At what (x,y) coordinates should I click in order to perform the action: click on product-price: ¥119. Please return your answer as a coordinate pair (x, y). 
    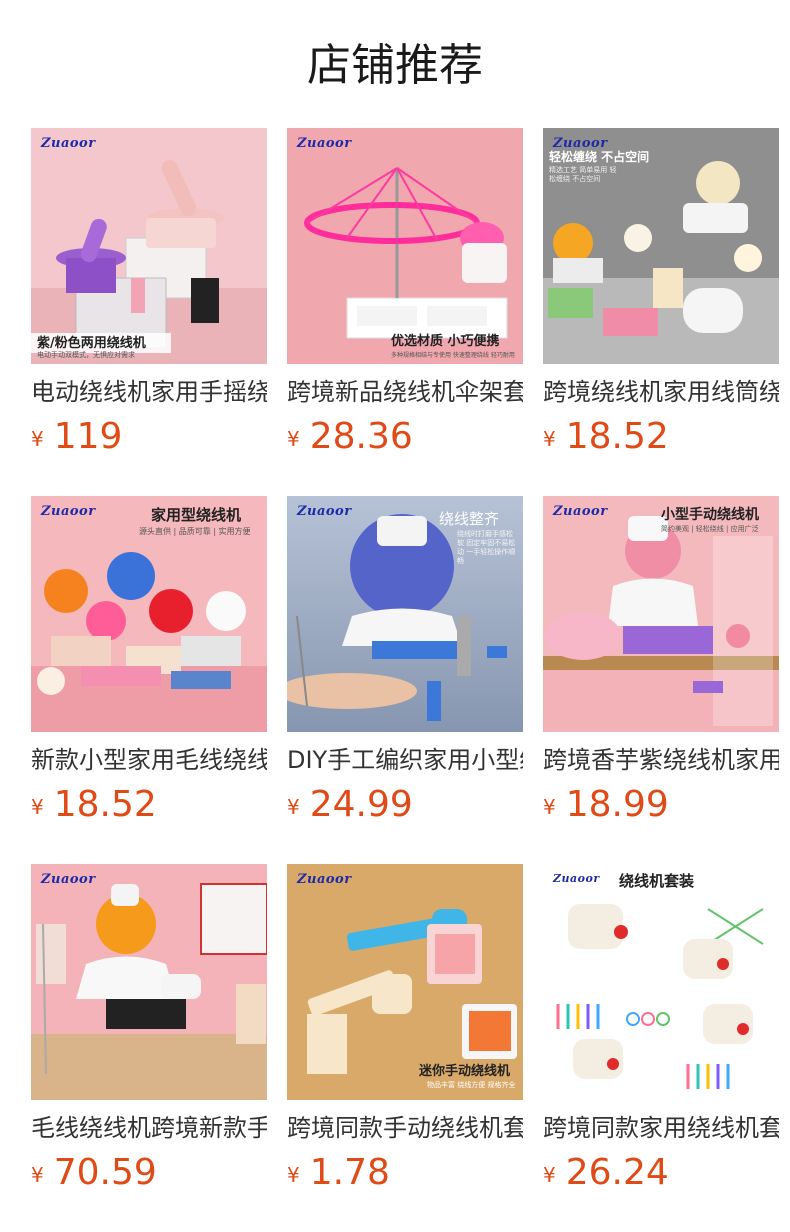
    Looking at the image, I should click on (76, 437).